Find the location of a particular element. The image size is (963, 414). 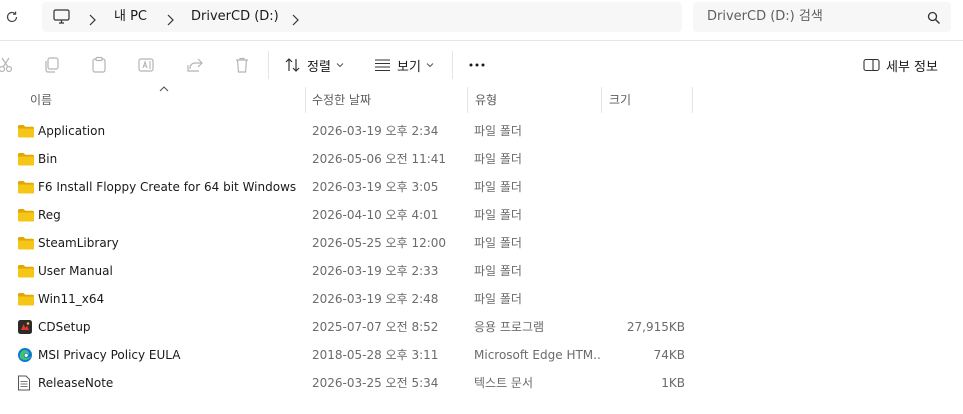

column-header-size: 크기 is located at coordinates (620, 100).